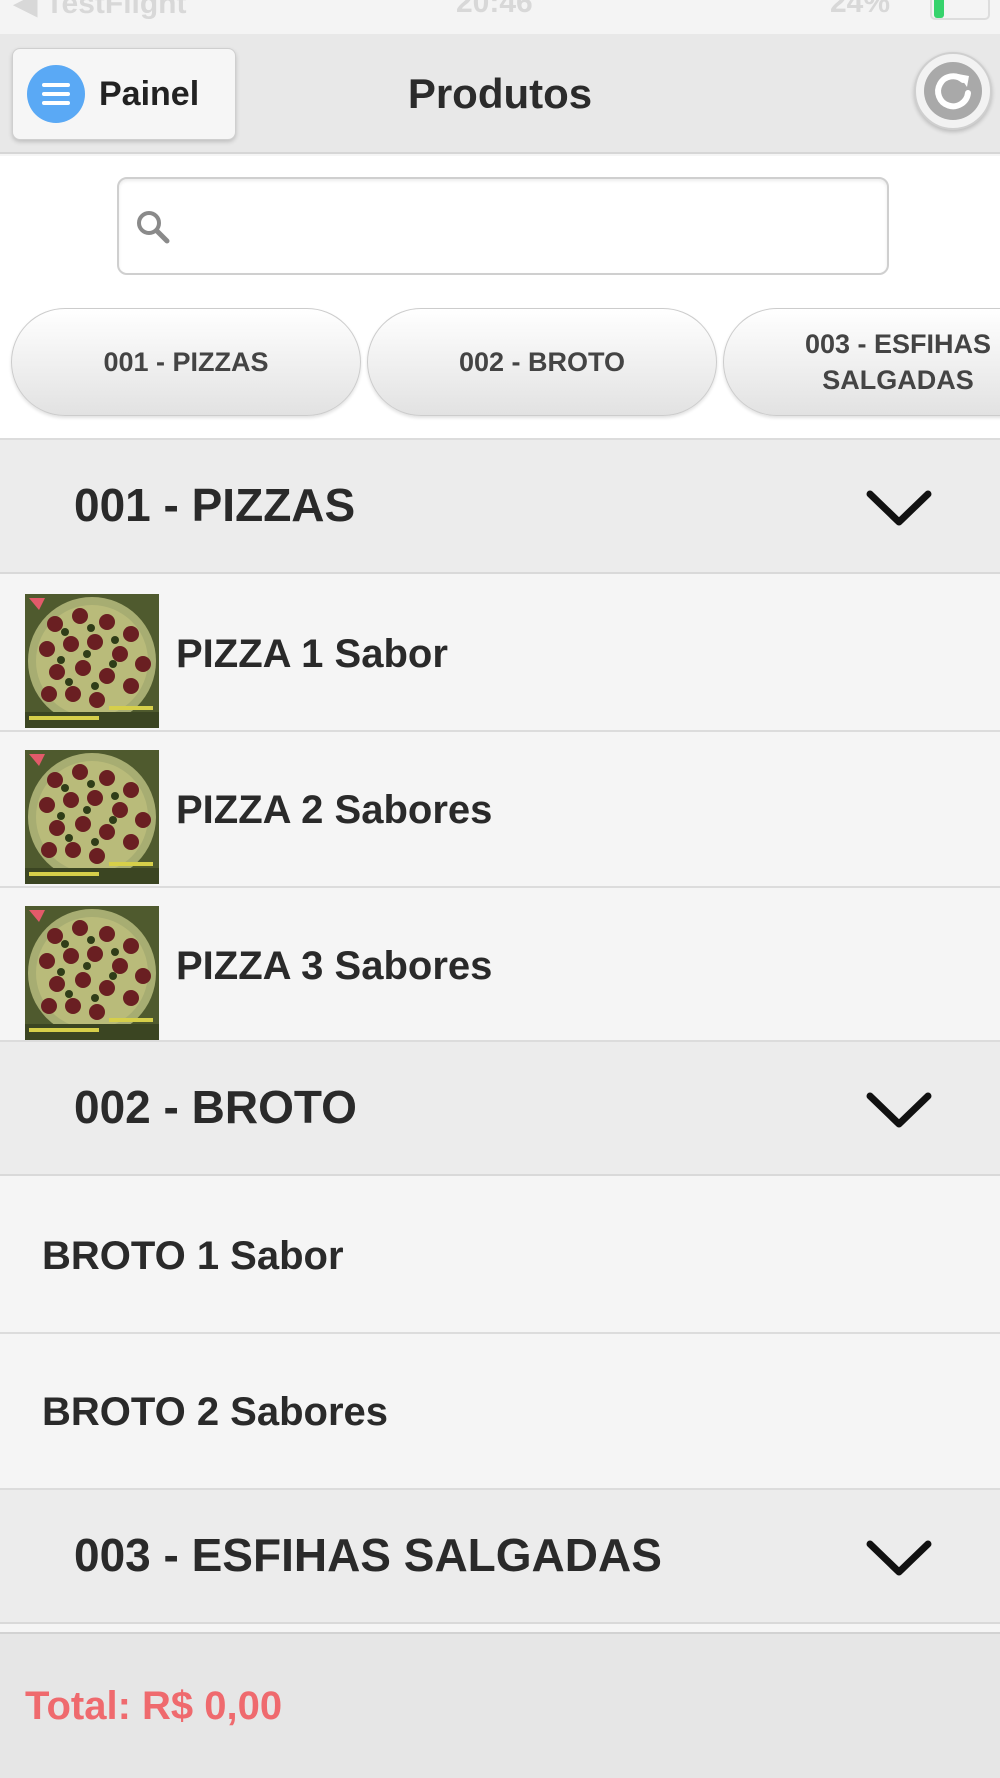 The height and width of the screenshot is (1778, 1000). Describe the element at coordinates (500, 507) in the screenshot. I see `category-header-pizzas: 001 - PIZZAS` at that location.